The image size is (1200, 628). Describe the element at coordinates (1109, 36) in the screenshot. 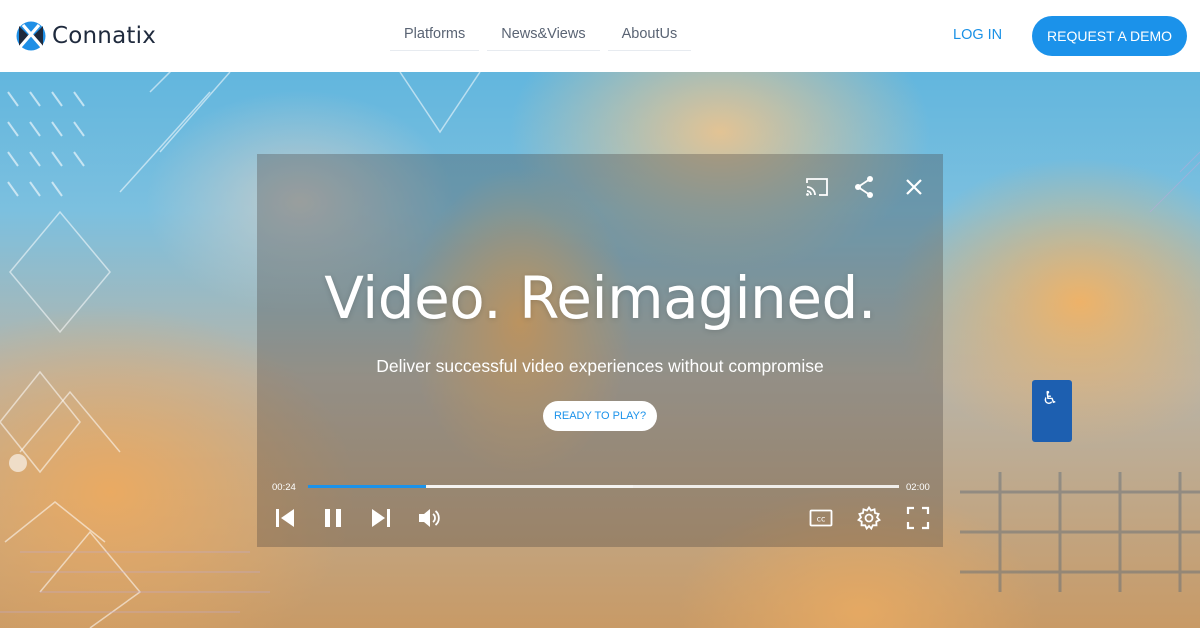

I see `request-demo-button: REQUEST A DEMO` at that location.